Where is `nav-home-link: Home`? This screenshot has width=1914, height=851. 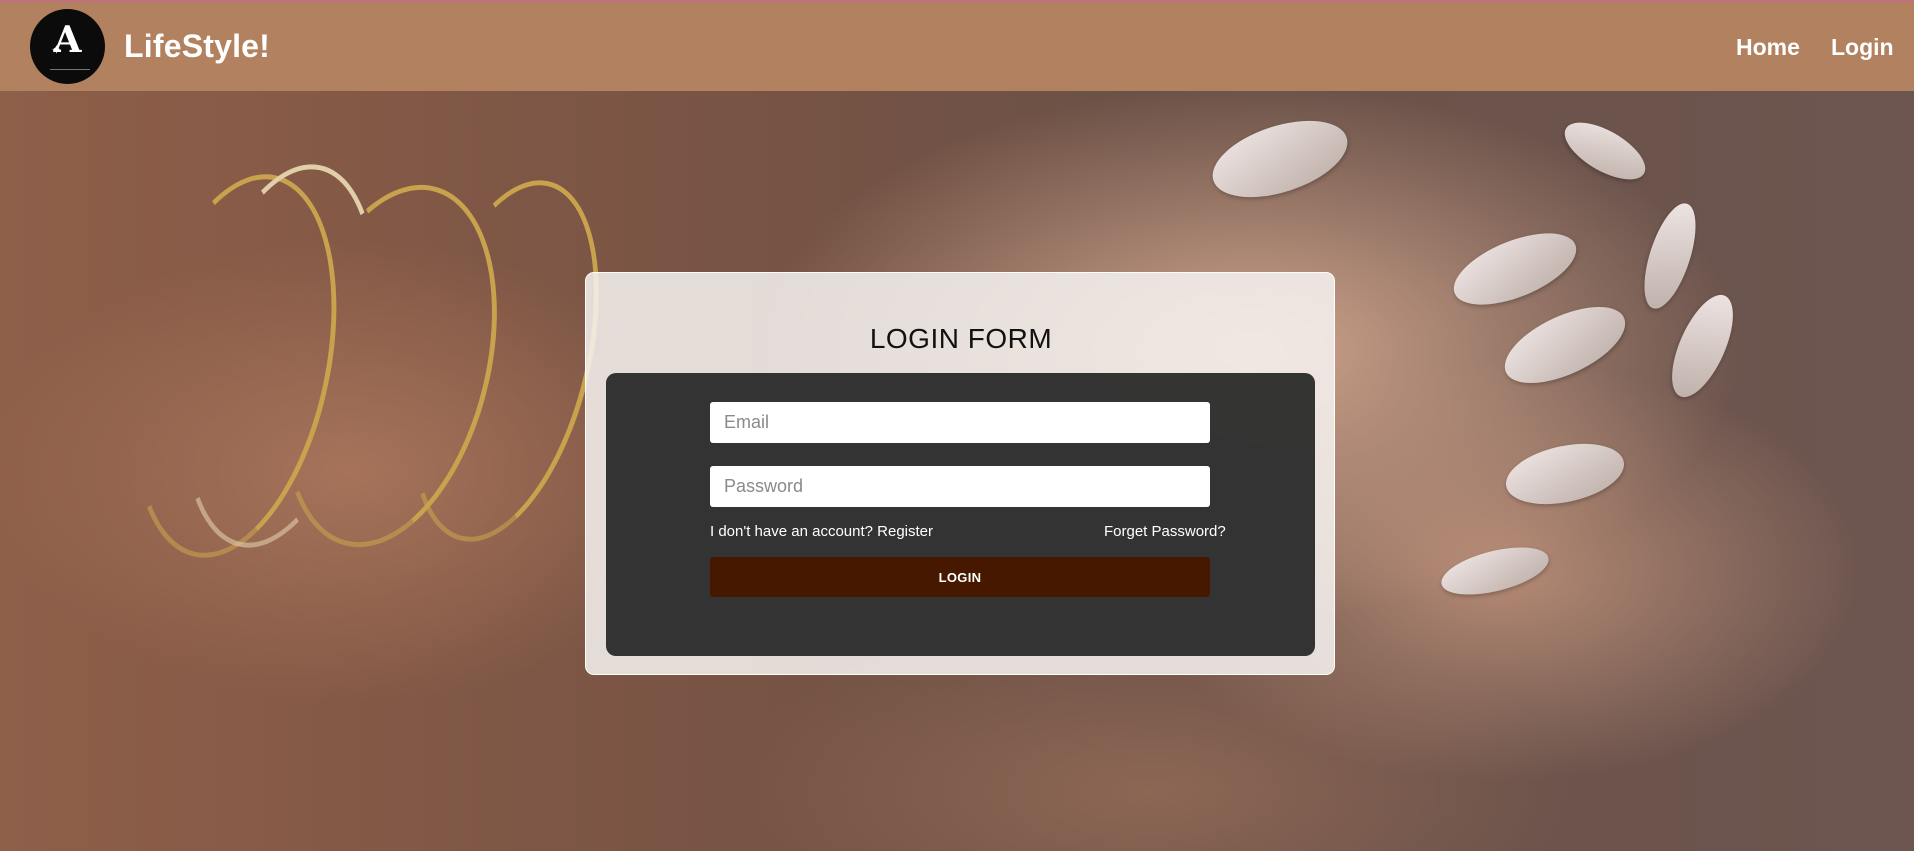 nav-home-link: Home is located at coordinates (1768, 47).